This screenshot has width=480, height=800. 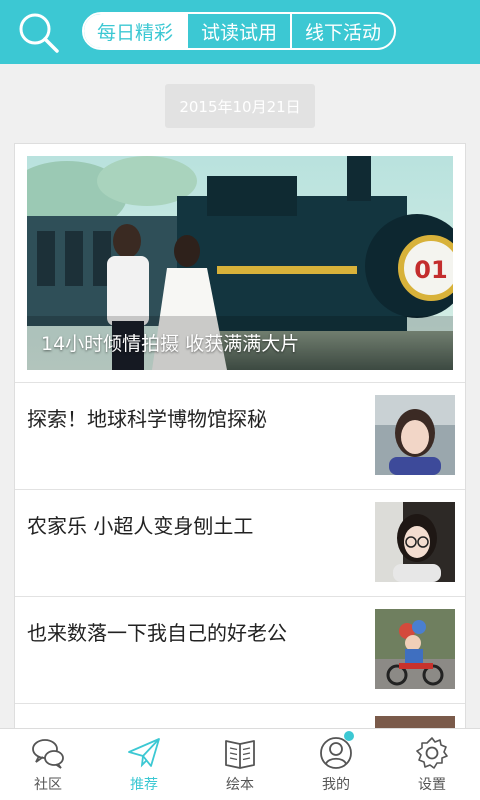 I want to click on nav-item-settings: 设置, so click(x=432, y=764).